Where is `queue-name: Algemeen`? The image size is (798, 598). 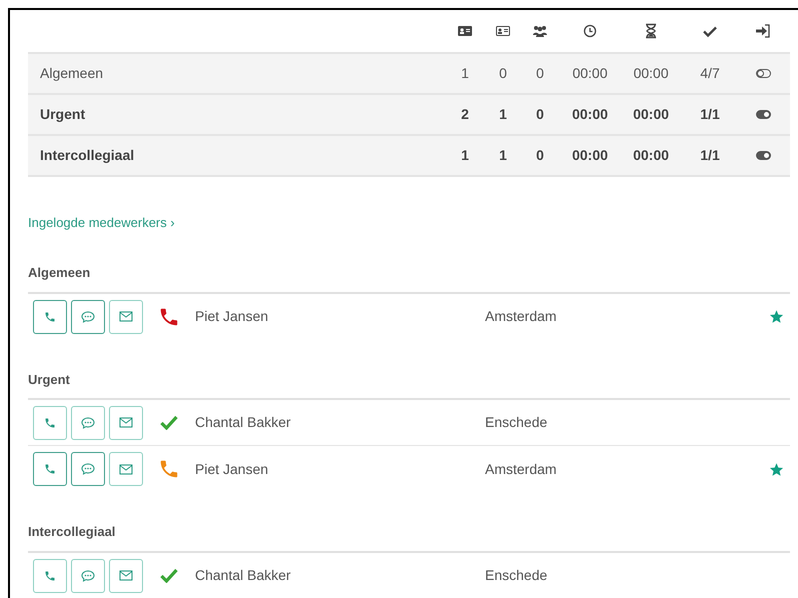
queue-name: Algemeen is located at coordinates (72, 73).